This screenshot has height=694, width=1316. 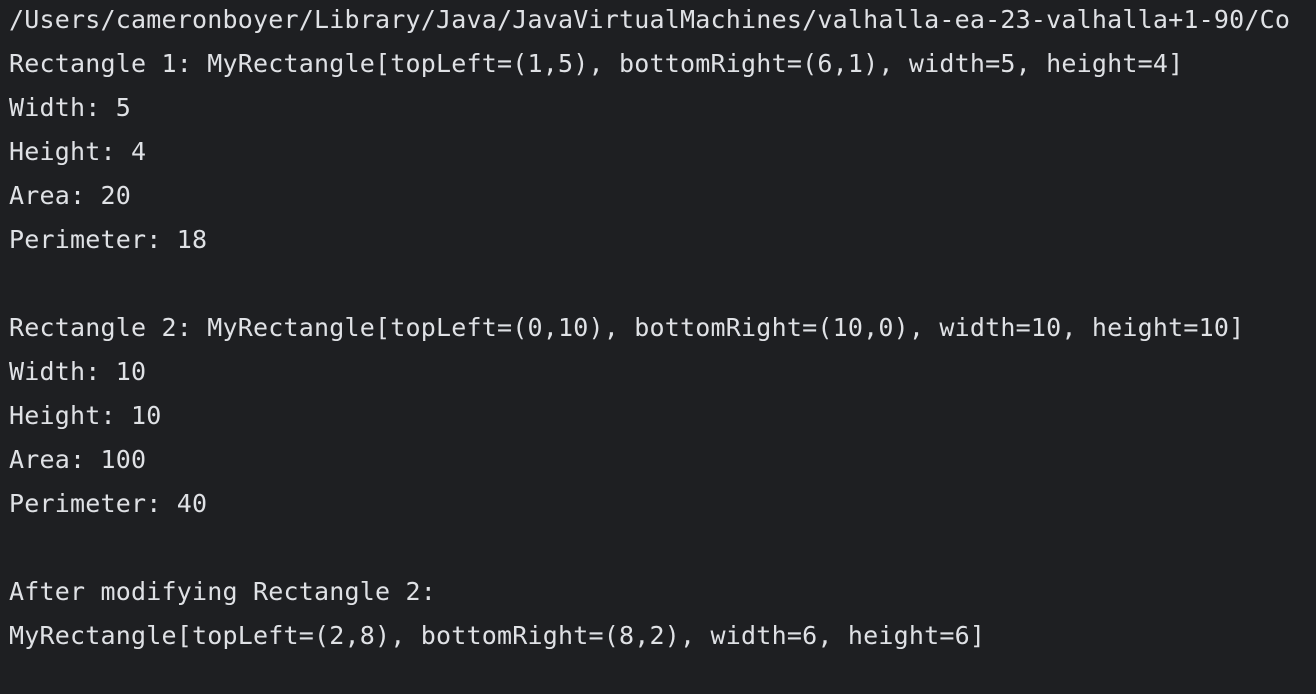 I want to click on rectangle-1-area-line: Area: 20, so click(x=70, y=195).